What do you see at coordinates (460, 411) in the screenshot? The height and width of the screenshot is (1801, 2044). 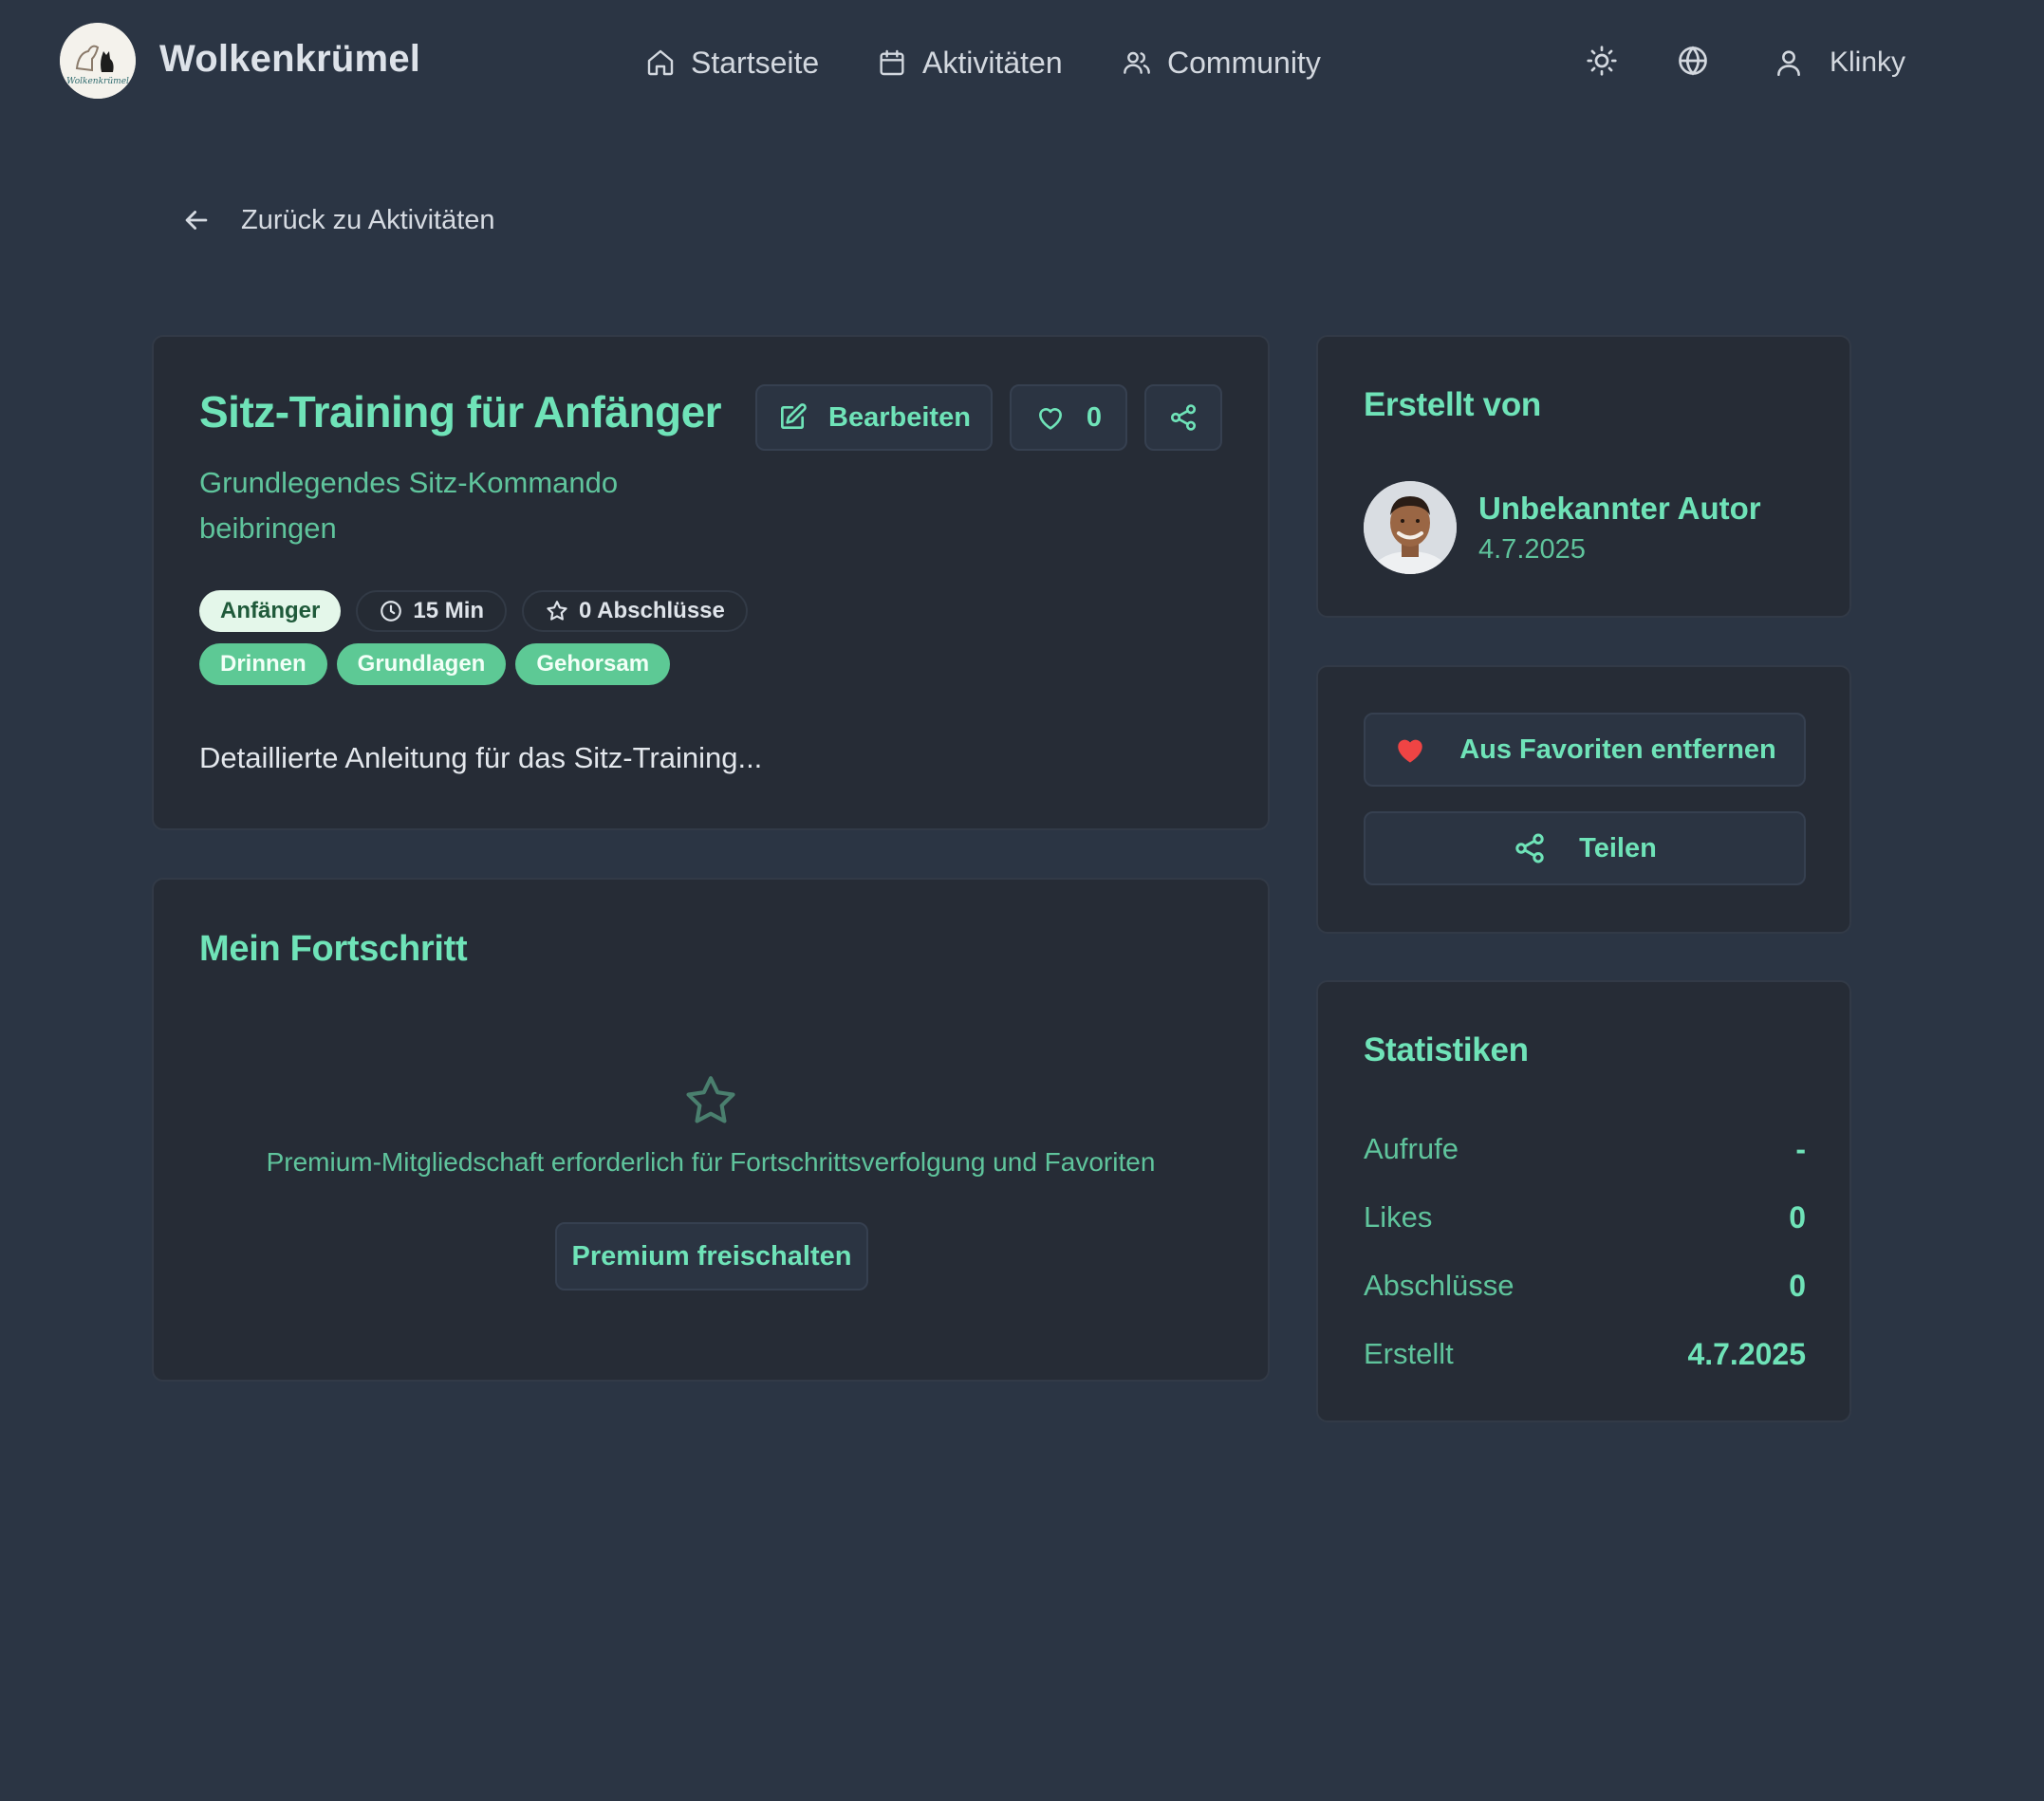 I see `activity-title: Sitz-Training für Anfänger` at bounding box center [460, 411].